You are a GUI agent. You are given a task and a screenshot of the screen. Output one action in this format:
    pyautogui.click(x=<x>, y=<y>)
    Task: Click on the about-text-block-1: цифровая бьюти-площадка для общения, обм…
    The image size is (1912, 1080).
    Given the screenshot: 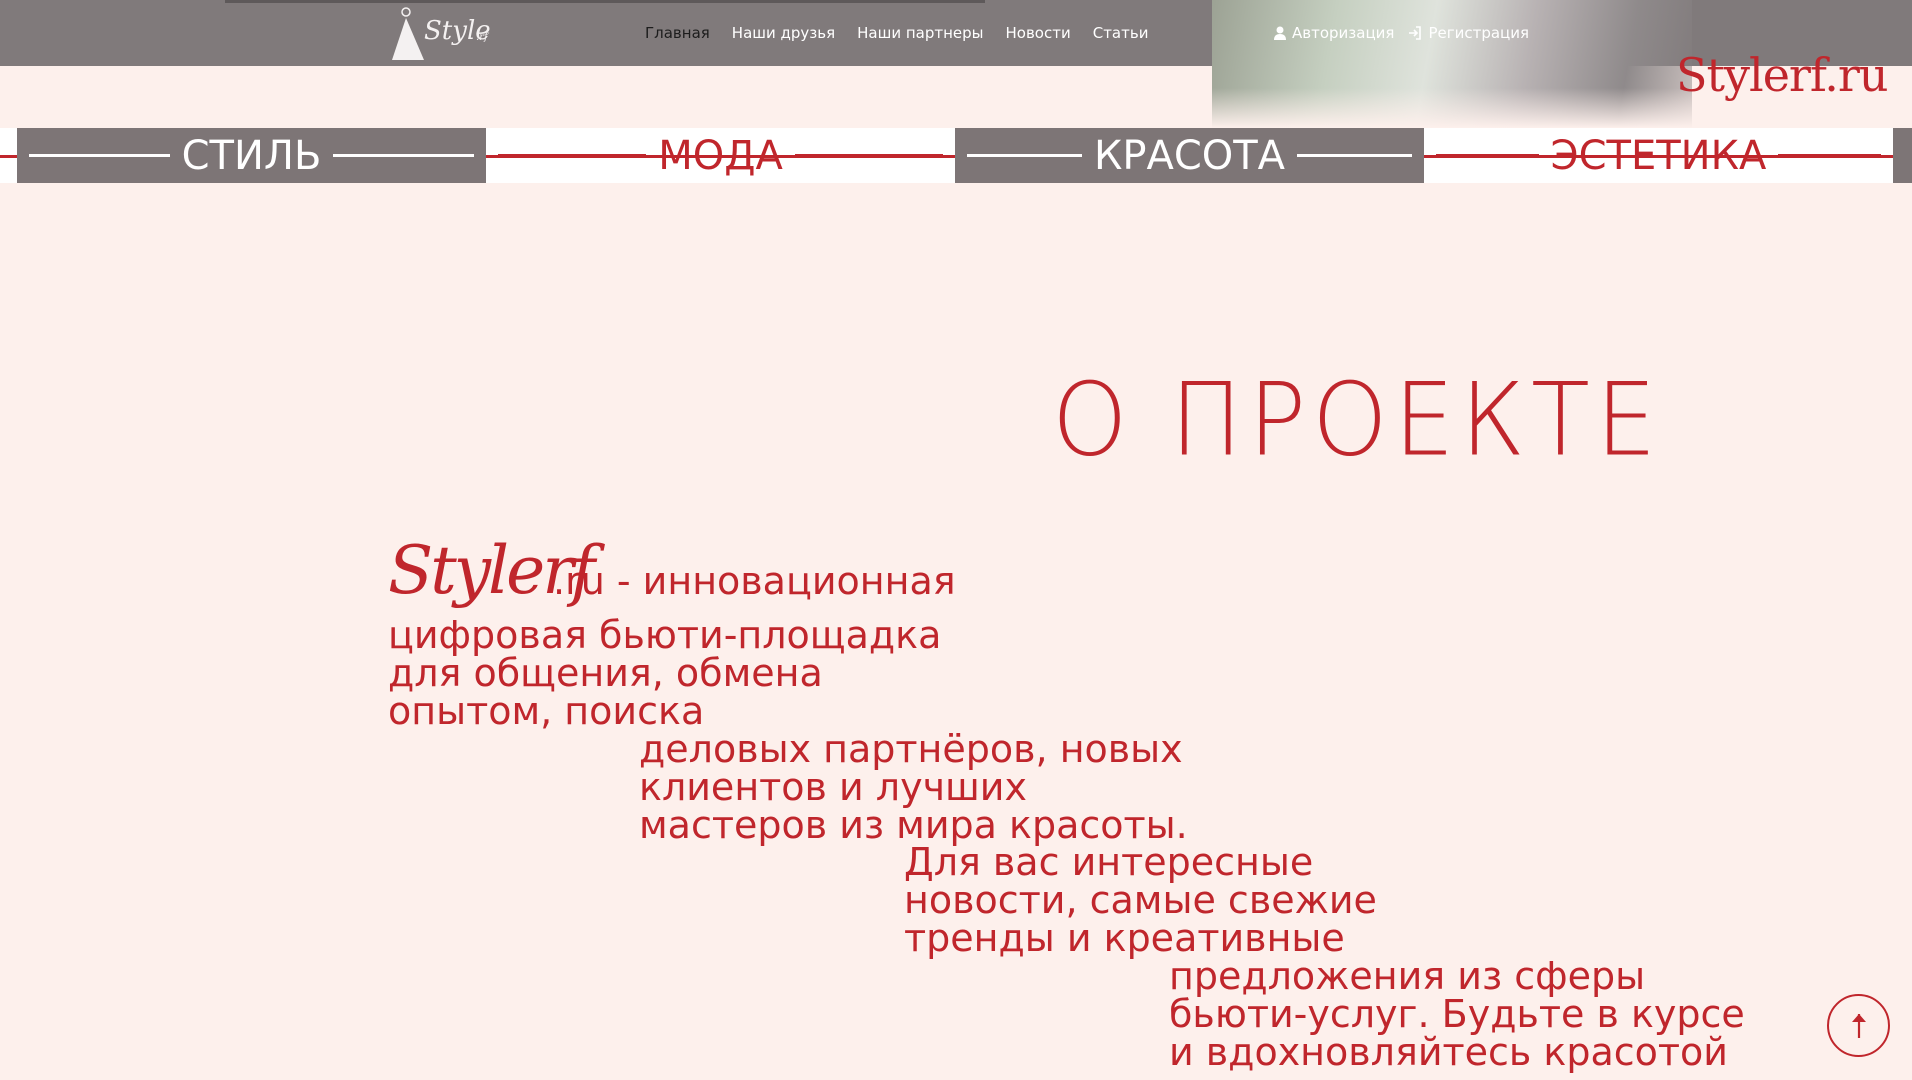 What is the action you would take?
    pyautogui.click(x=665, y=673)
    